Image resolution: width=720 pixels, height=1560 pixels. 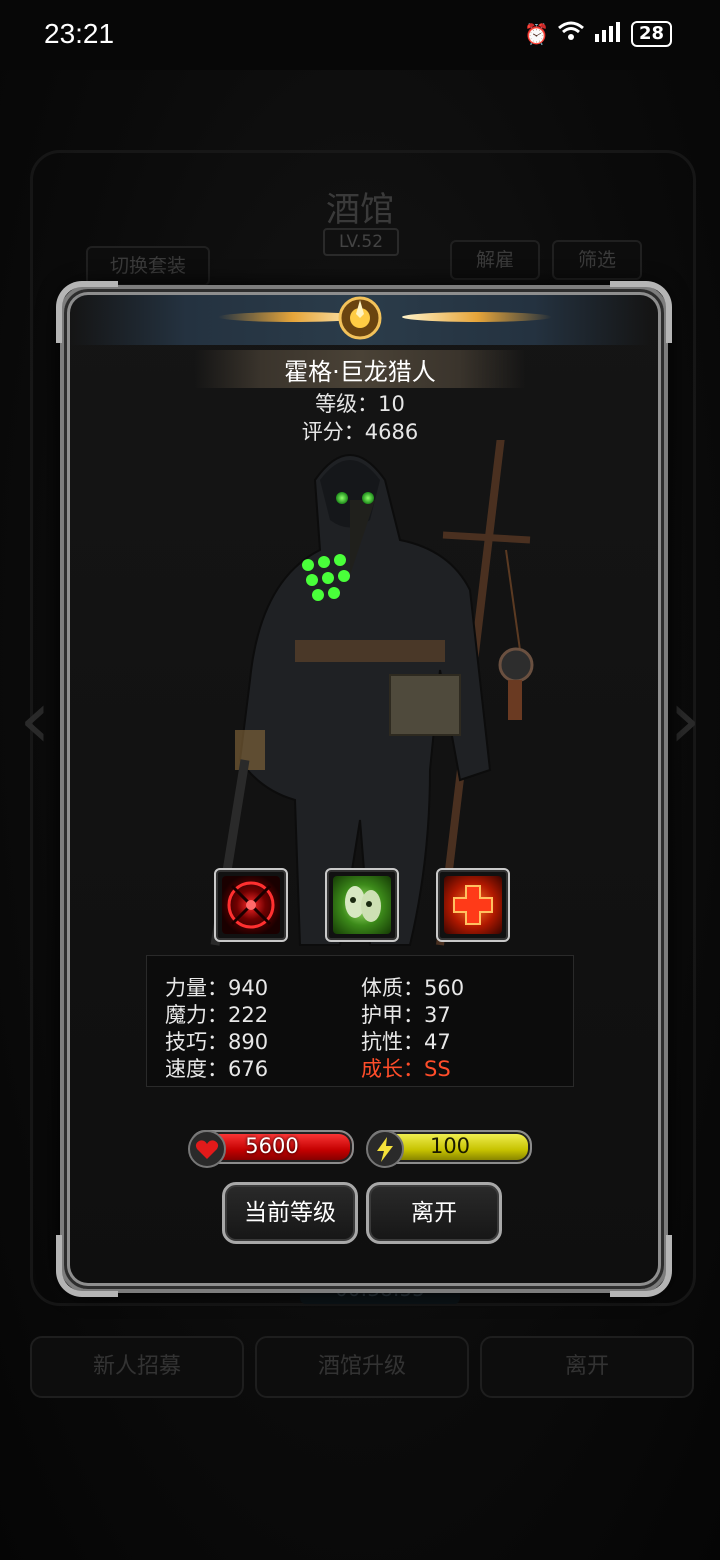 What do you see at coordinates (360, 318) in the screenshot?
I see `sun-emblem-icon` at bounding box center [360, 318].